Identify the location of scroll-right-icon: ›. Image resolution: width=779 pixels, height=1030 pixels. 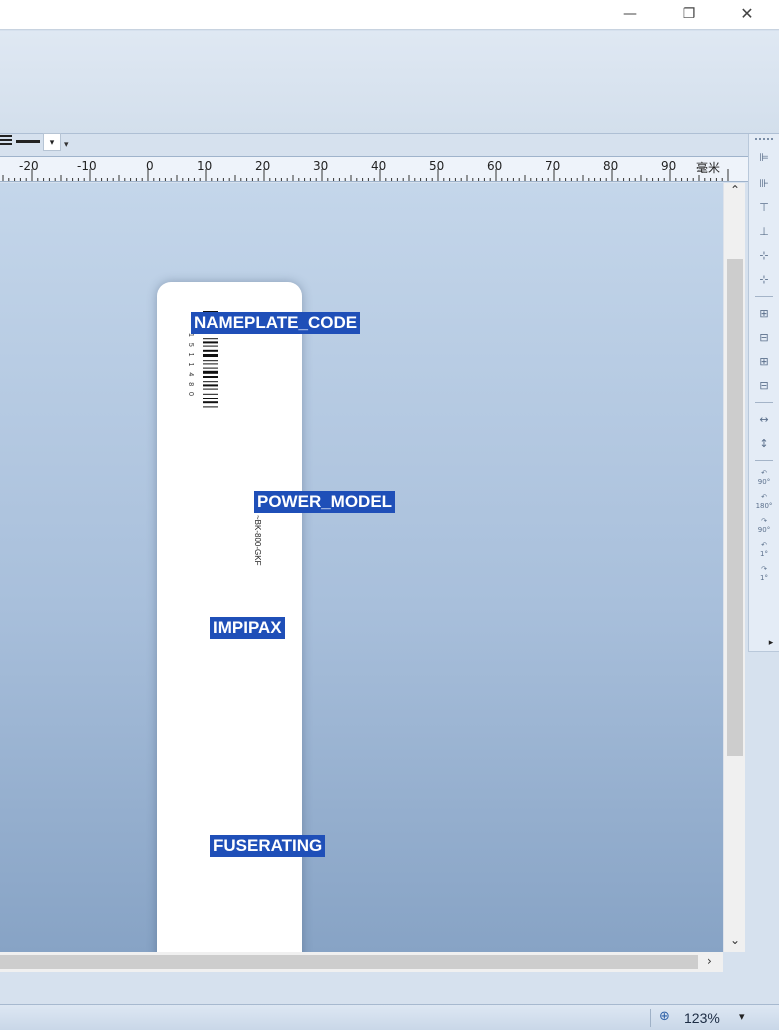
(709, 961).